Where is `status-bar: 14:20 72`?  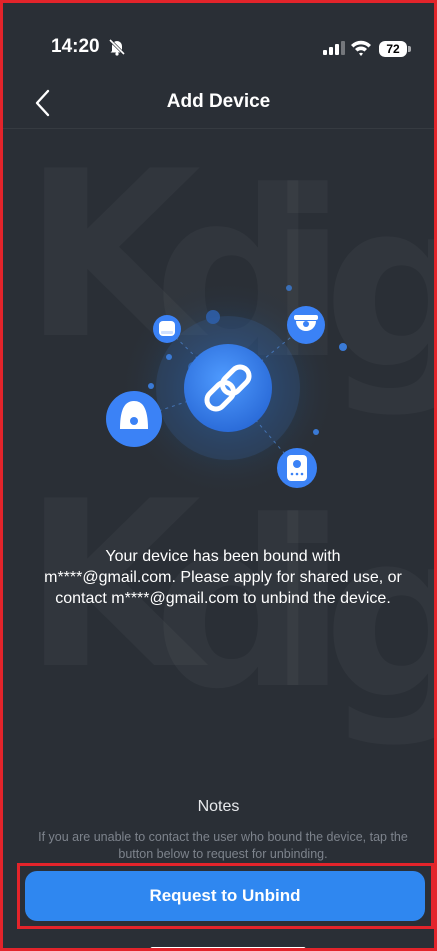
status-bar: 14:20 72 is located at coordinates (218, 43).